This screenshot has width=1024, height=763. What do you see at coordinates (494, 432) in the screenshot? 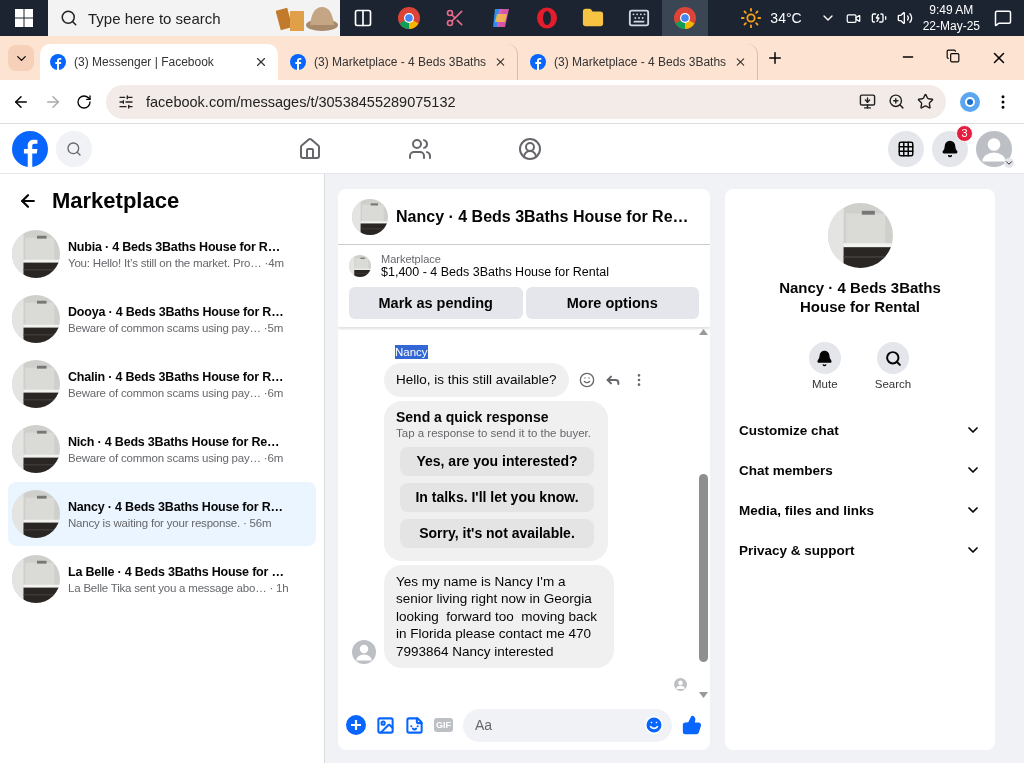
I see `quick-response-subtitle: Tap a response to send it to the buyer.` at bounding box center [494, 432].